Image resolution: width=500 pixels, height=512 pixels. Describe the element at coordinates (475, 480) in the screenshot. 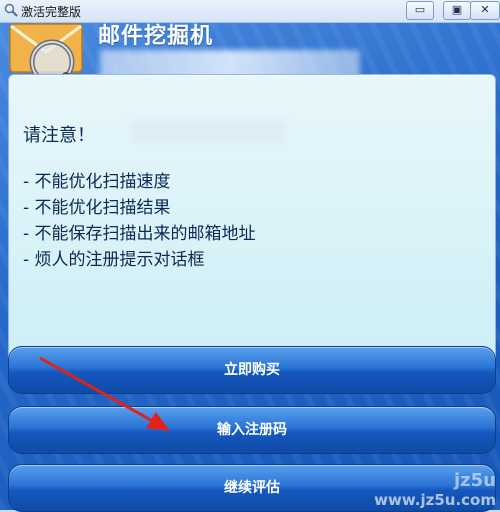

I see `watermark-logo: jz5u` at that location.